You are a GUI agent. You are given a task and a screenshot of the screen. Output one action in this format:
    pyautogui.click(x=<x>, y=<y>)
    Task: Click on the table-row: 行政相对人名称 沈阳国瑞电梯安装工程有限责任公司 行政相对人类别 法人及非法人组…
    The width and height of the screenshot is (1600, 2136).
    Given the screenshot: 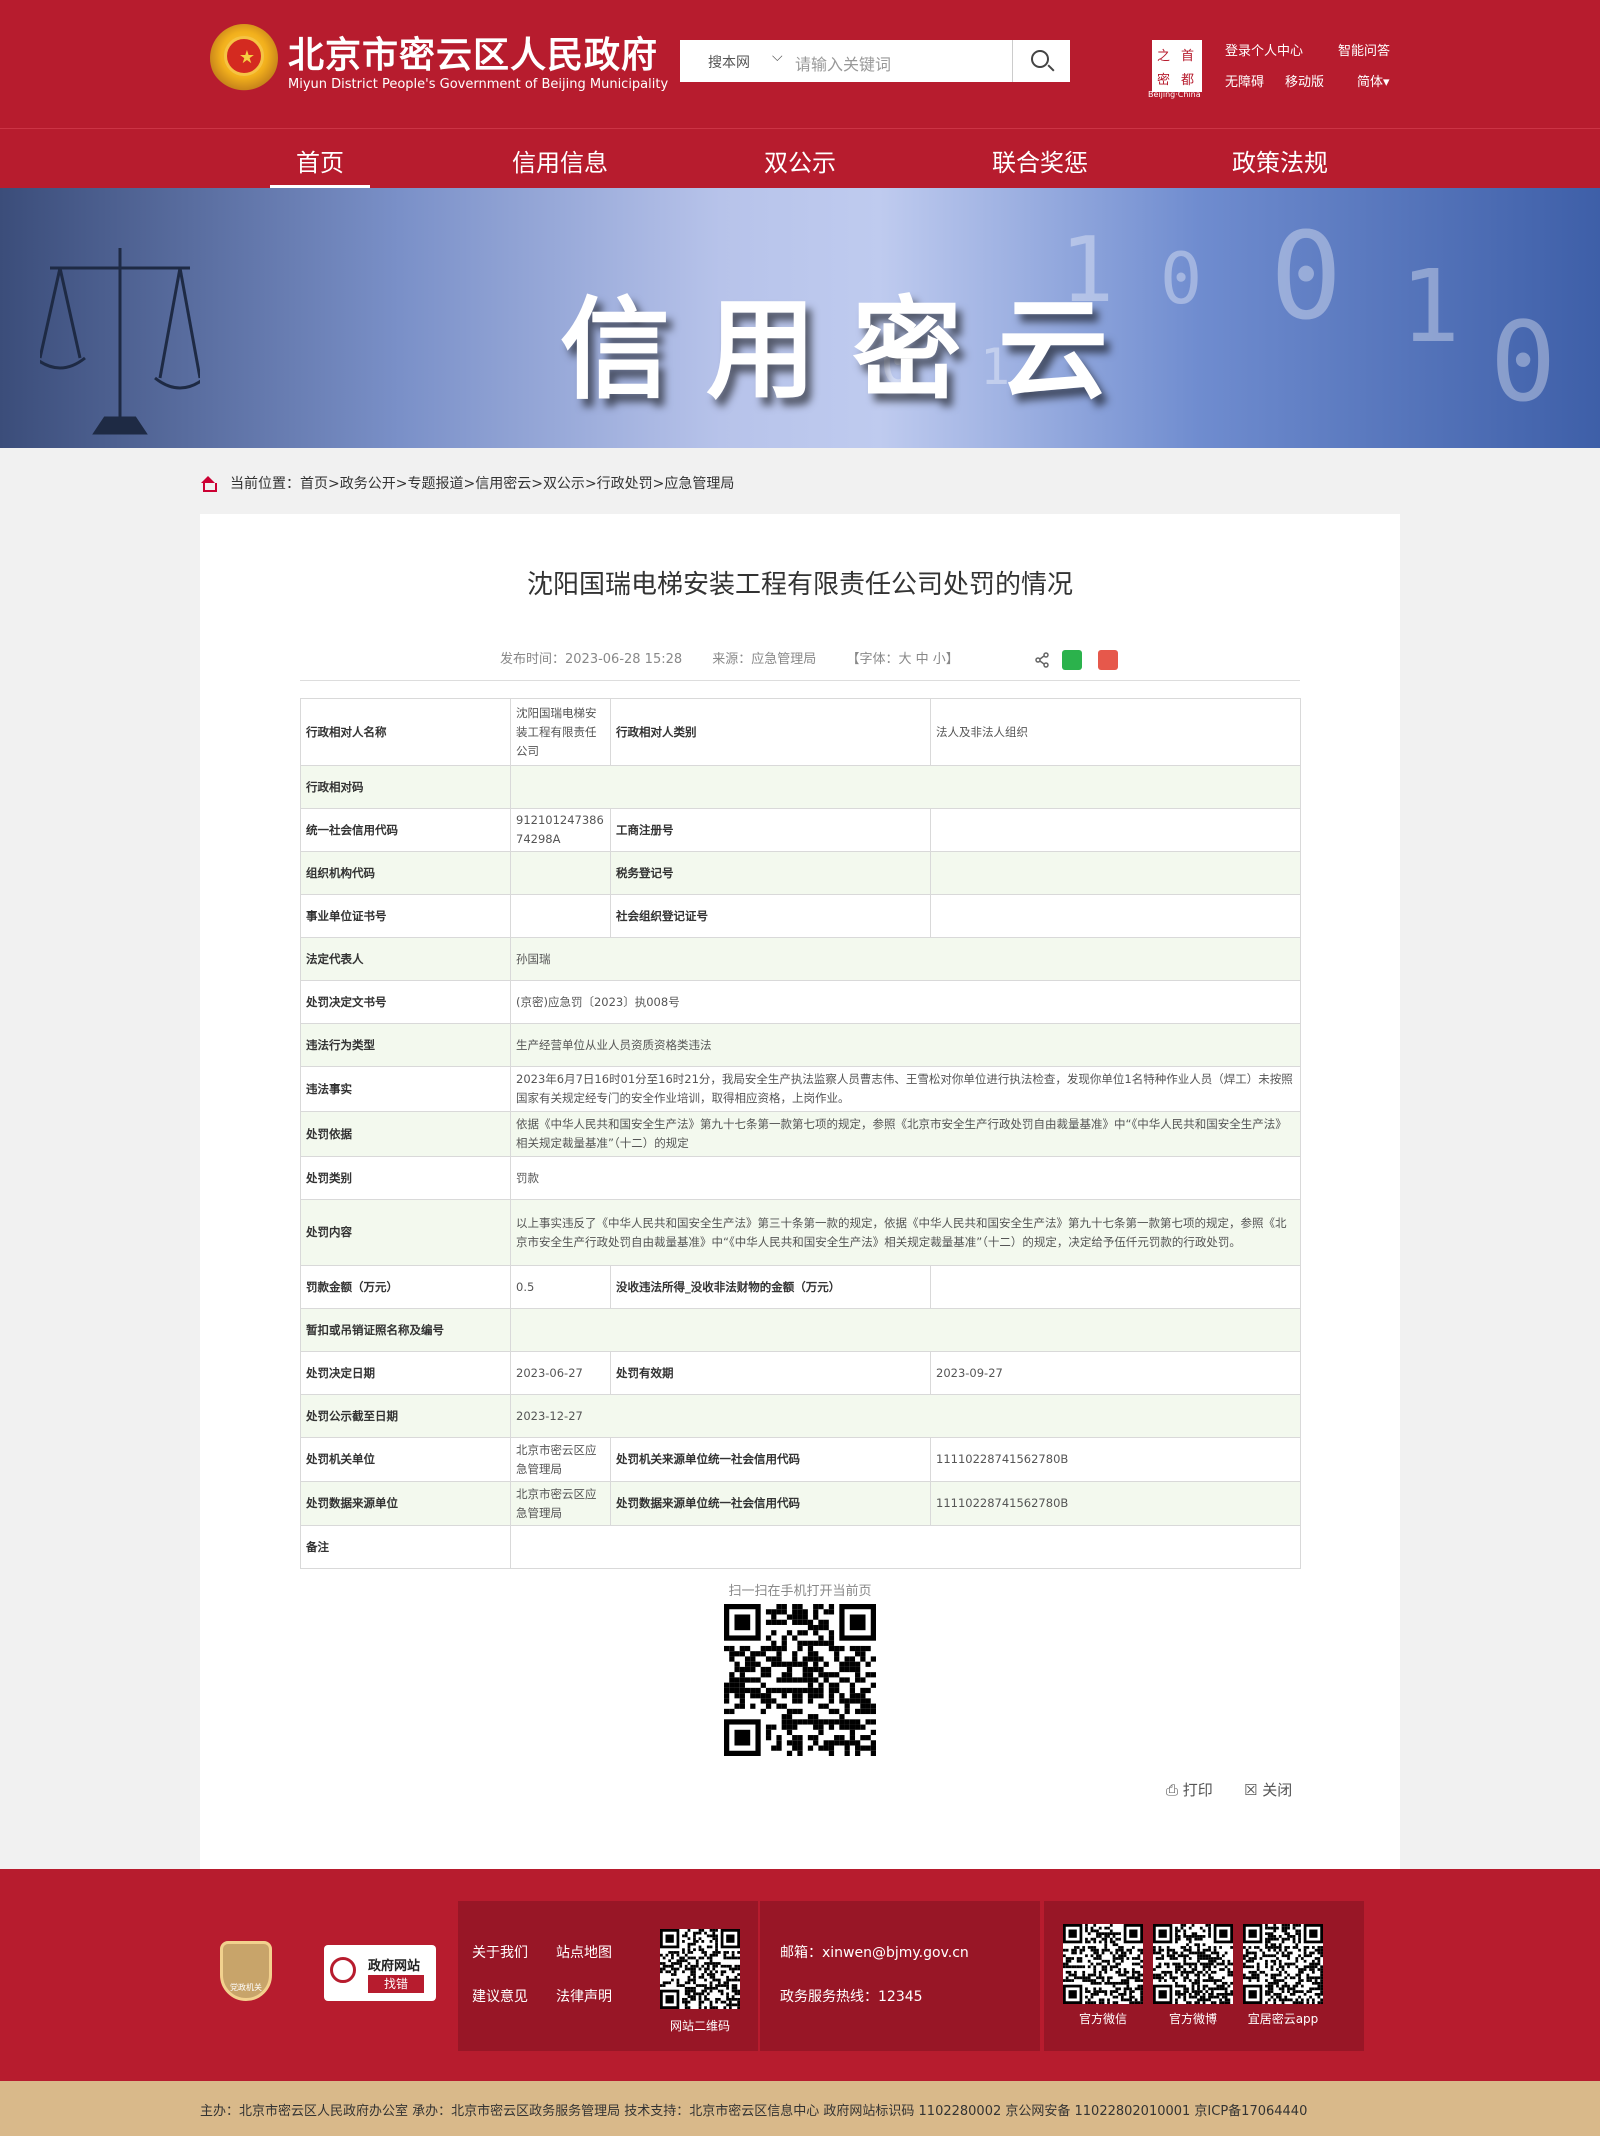 What is the action you would take?
    pyautogui.click(x=800, y=732)
    